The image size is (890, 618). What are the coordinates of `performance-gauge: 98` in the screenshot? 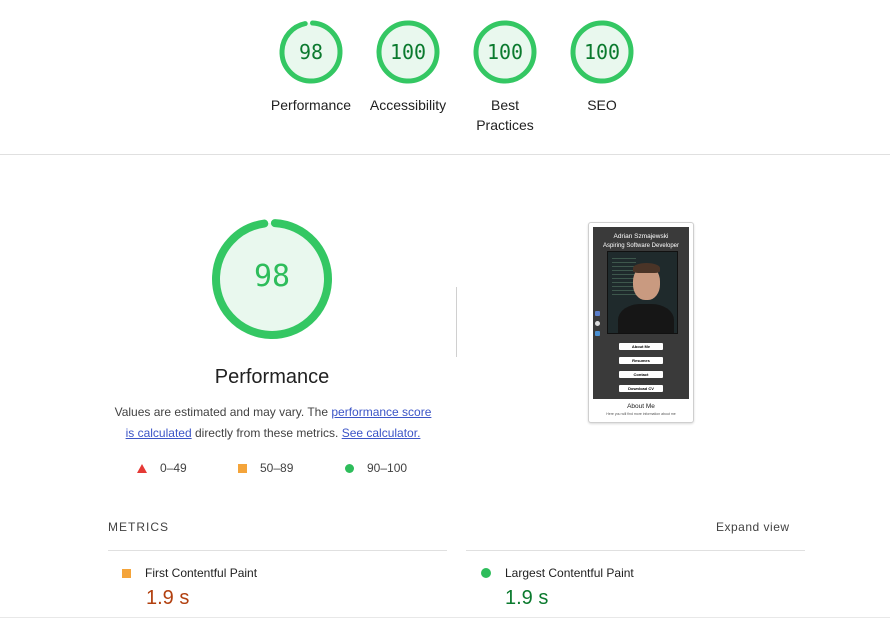 It's located at (272, 279).